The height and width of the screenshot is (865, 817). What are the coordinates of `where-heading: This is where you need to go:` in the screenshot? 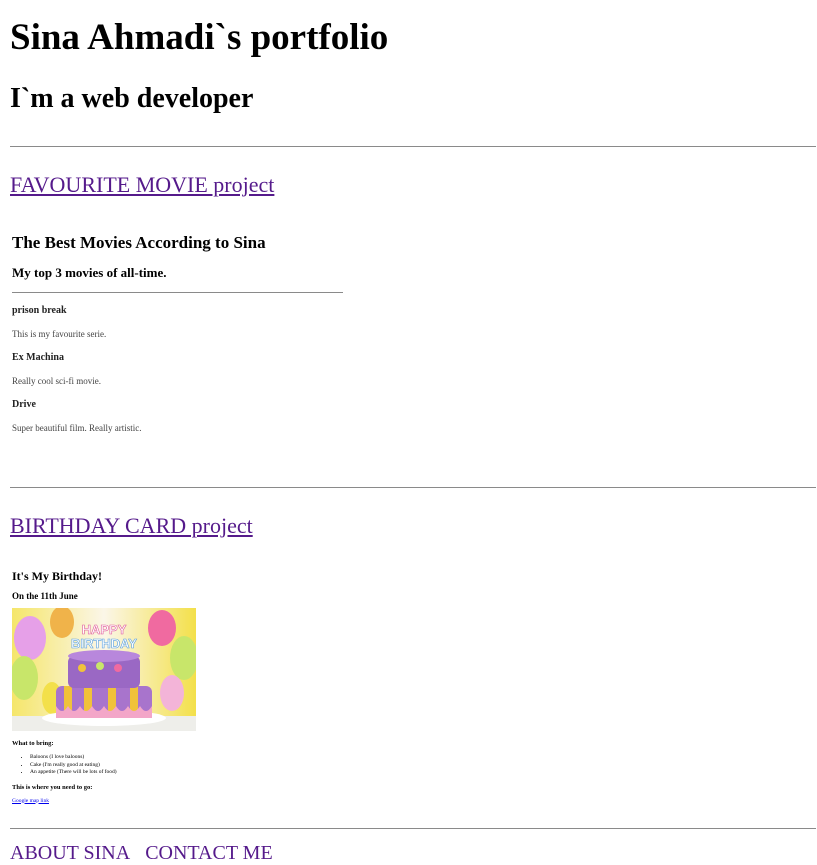 It's located at (52, 787).